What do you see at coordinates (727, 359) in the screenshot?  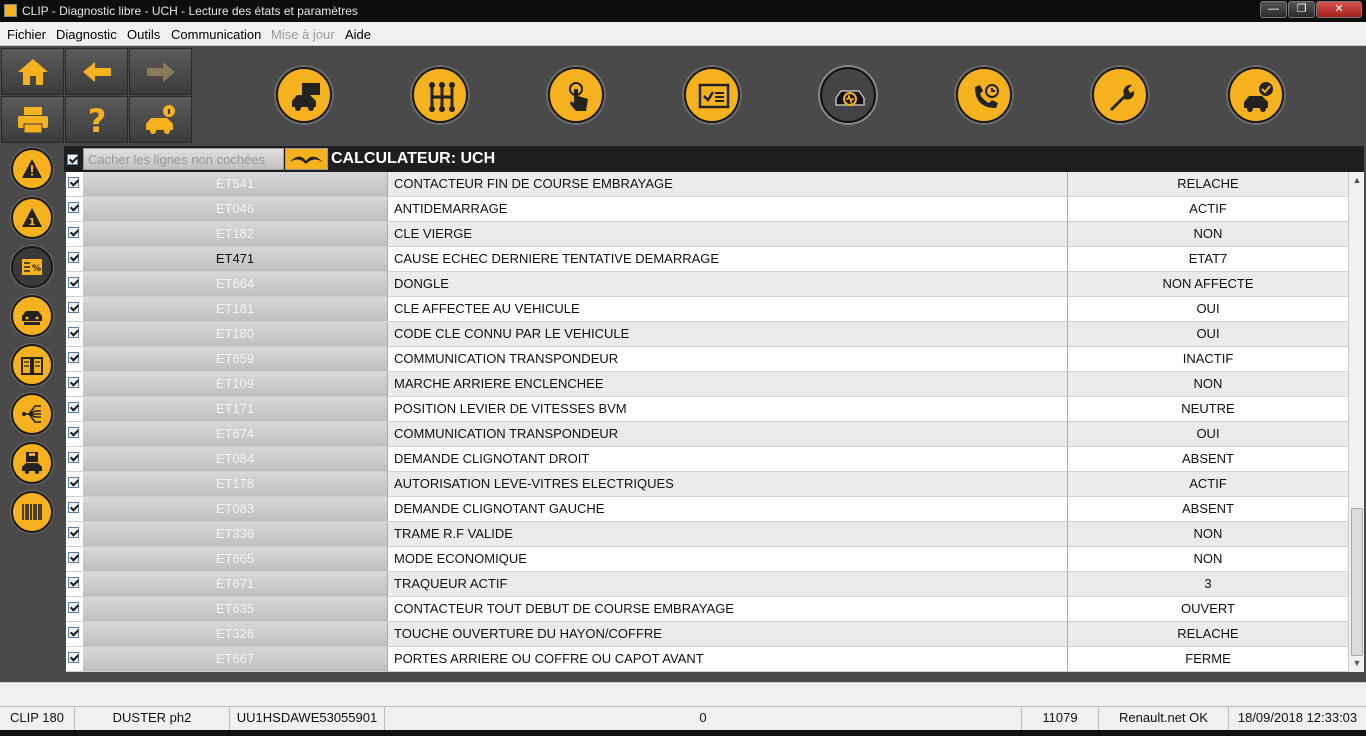 I see `row-label: COMMUNICATION TRANSPONDEUR` at bounding box center [727, 359].